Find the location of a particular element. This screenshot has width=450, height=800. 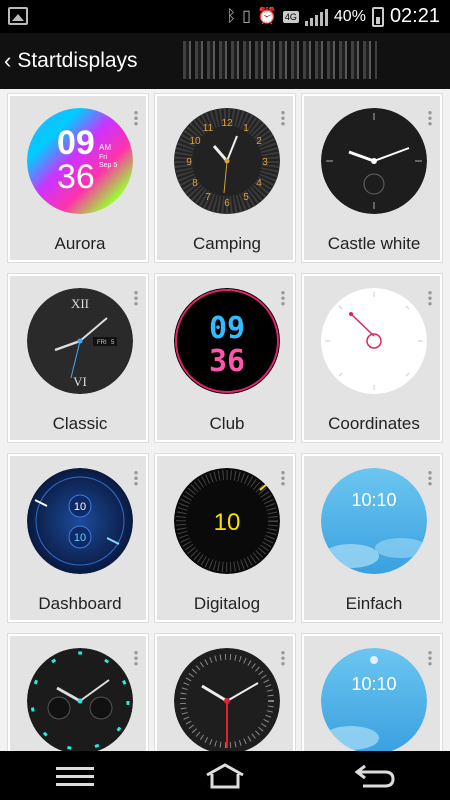

watchface-tile-digitalog: 10 Digitalog is located at coordinates (225, 538).